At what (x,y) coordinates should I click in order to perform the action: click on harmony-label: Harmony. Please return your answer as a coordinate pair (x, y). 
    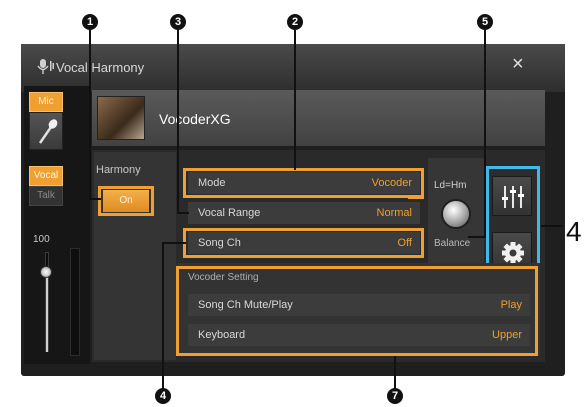
    Looking at the image, I should click on (118, 170).